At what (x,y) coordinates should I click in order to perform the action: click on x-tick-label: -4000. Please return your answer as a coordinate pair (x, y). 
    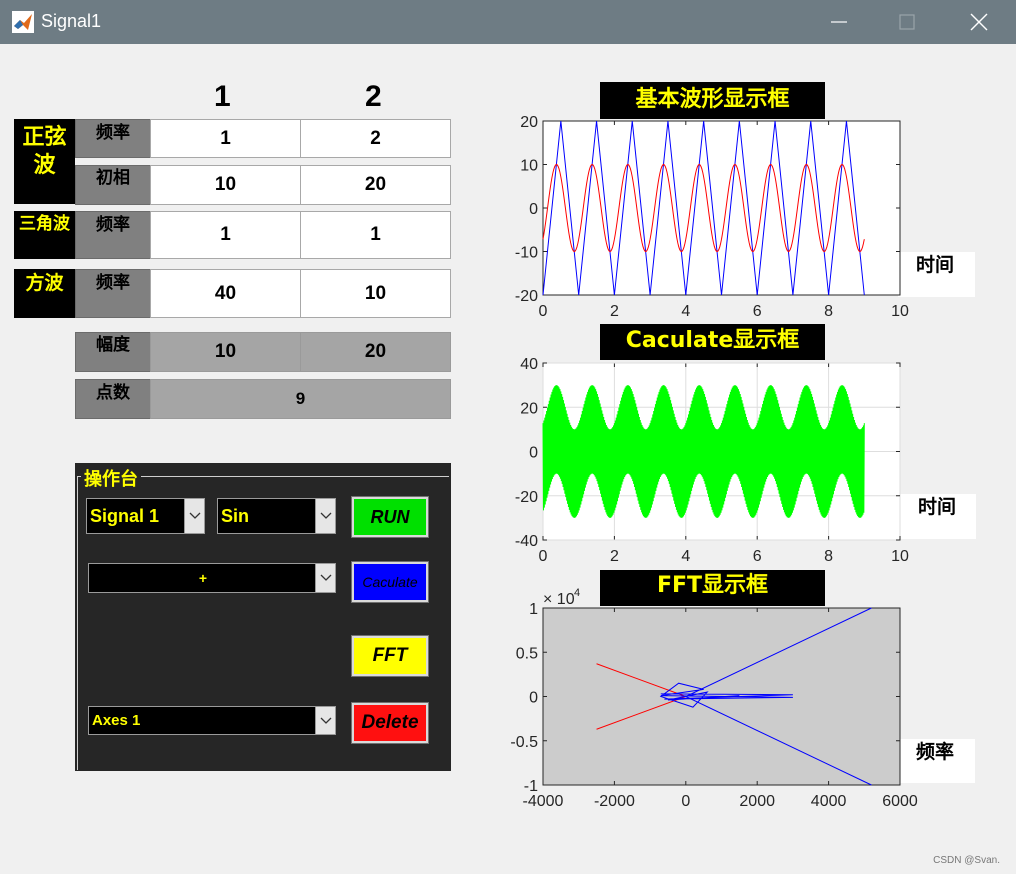
    Looking at the image, I should click on (543, 801).